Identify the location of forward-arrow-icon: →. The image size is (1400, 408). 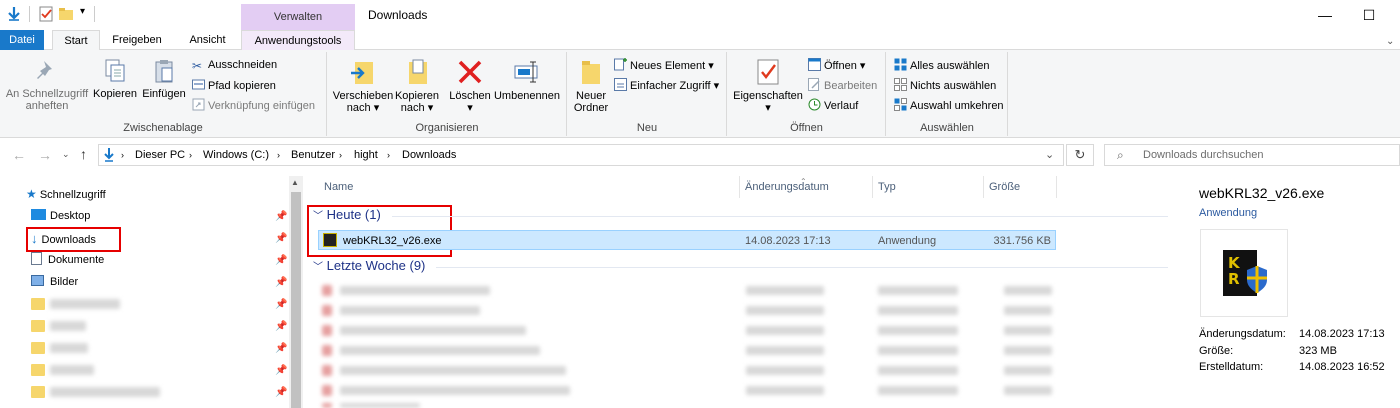
(45, 155).